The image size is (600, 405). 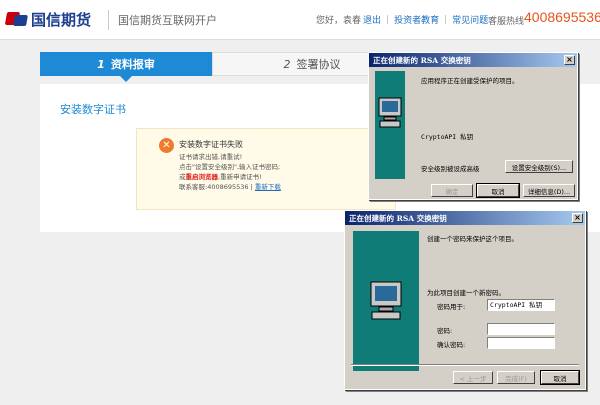 What do you see at coordinates (93, 109) in the screenshot?
I see `page-title: 安装数字证书` at bounding box center [93, 109].